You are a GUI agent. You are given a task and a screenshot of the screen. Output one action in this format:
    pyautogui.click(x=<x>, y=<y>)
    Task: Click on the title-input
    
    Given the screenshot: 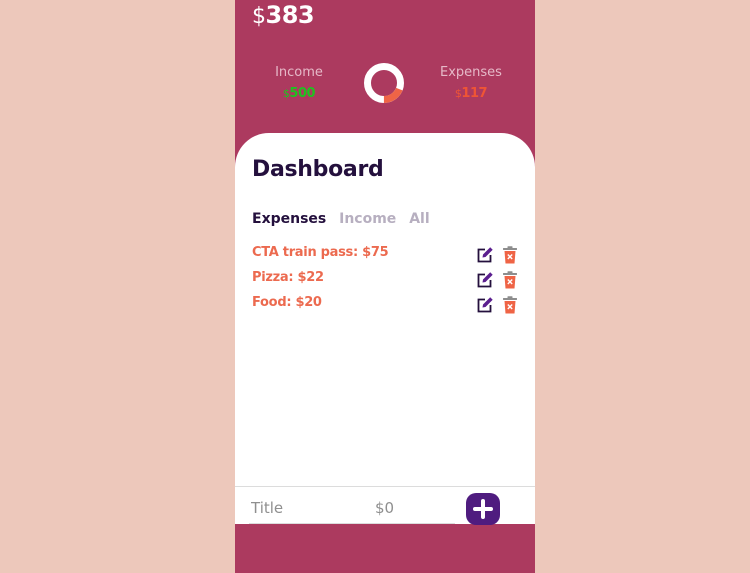 What is the action you would take?
    pyautogui.click(x=301, y=508)
    